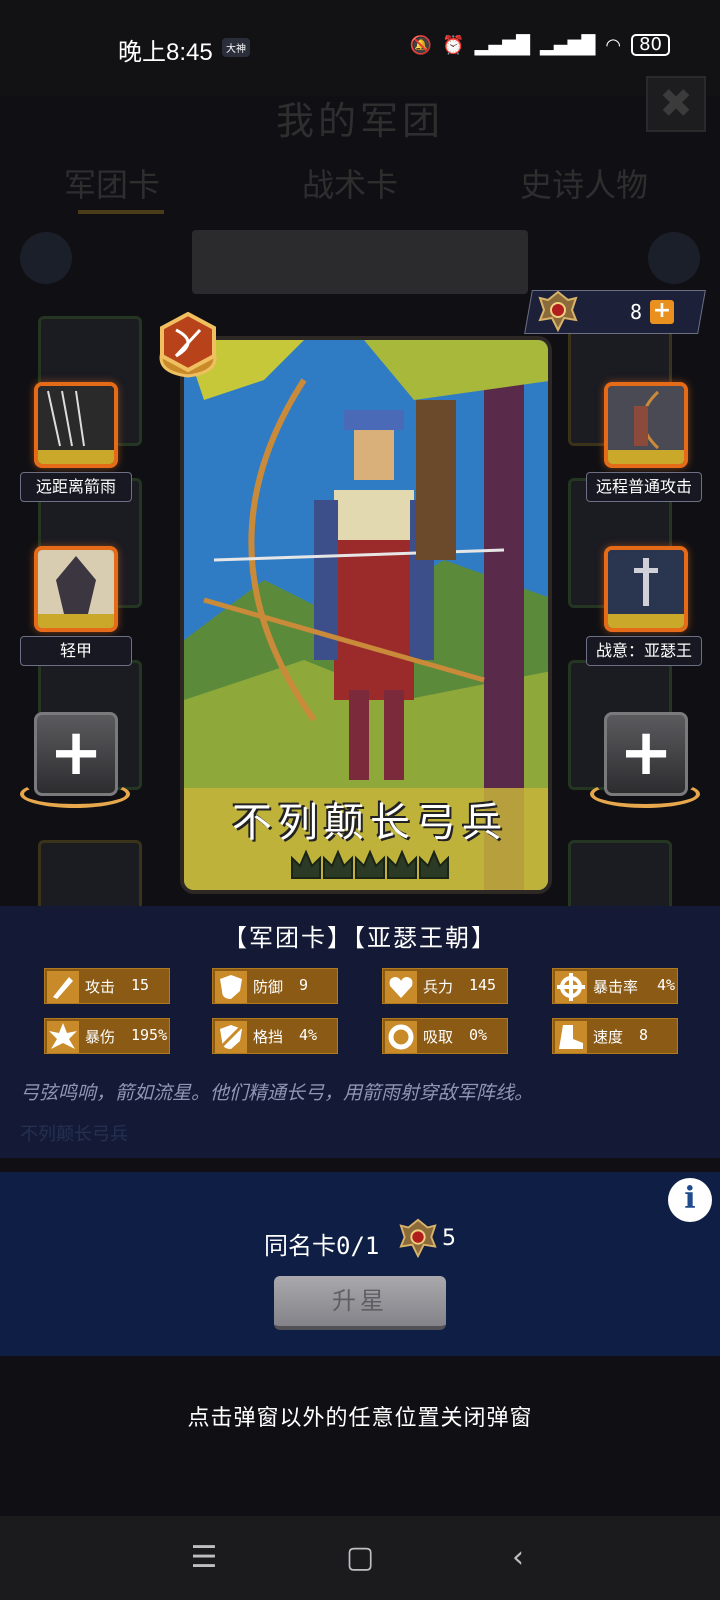 This screenshot has height=1600, width=720. I want to click on stat-name: 吸取, so click(438, 1037).